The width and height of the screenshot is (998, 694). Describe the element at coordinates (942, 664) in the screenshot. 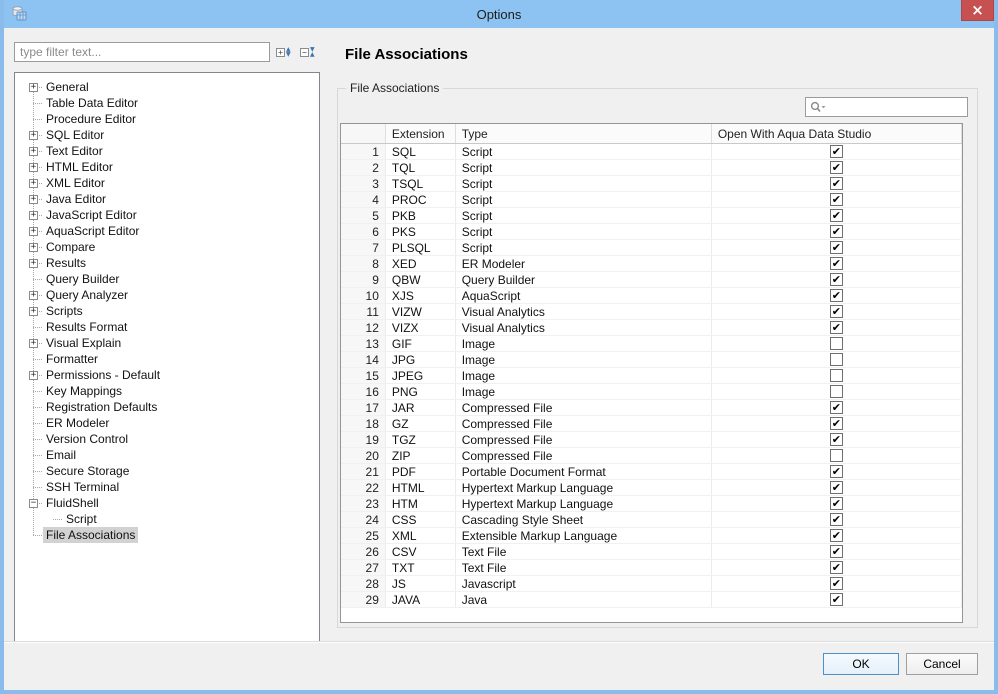

I see `cancel-button: Cancel` at that location.